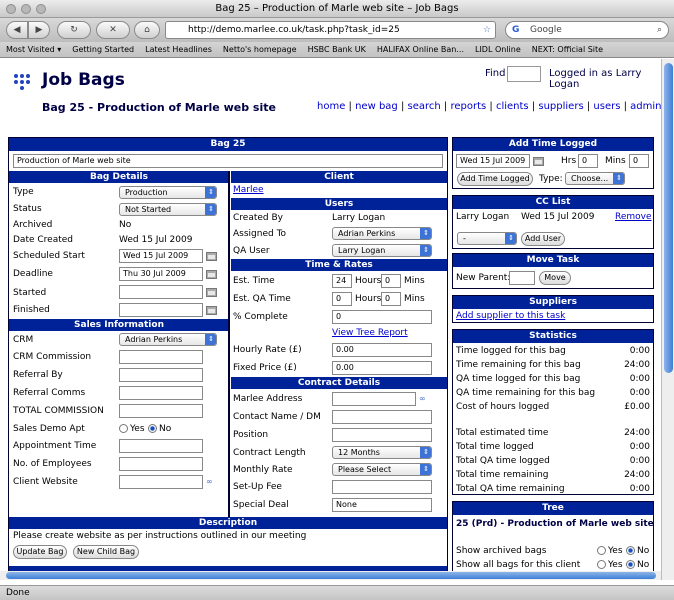 The image size is (674, 600). Describe the element at coordinates (555, 278) in the screenshot. I see `move-button: Move` at that location.